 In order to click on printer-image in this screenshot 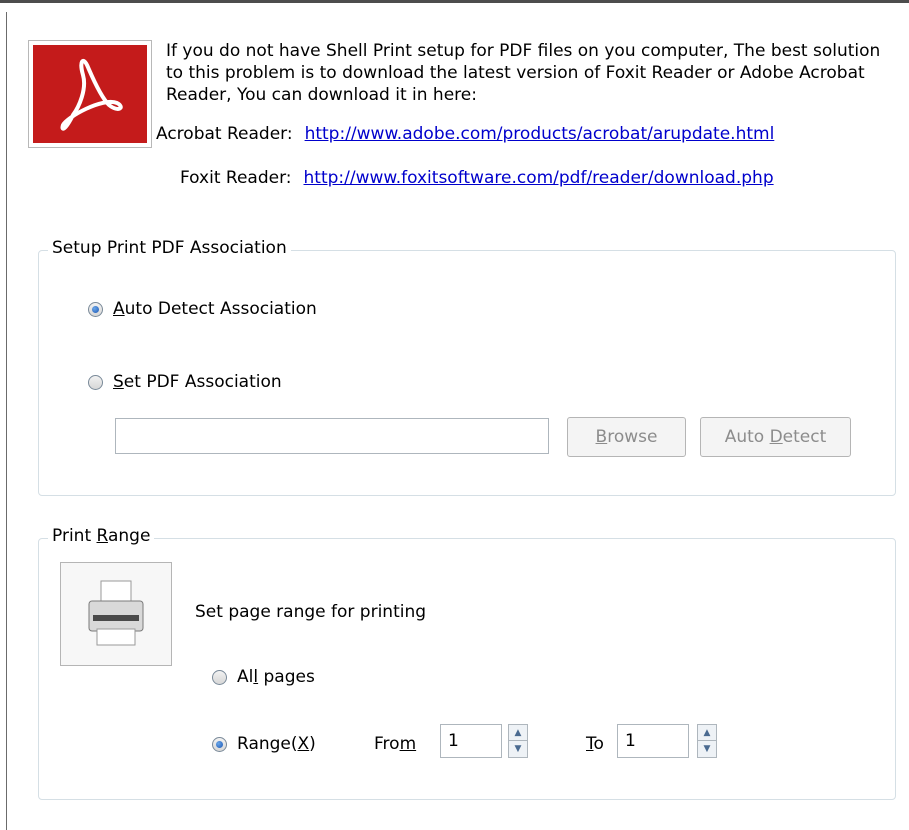, I will do `click(116, 614)`.